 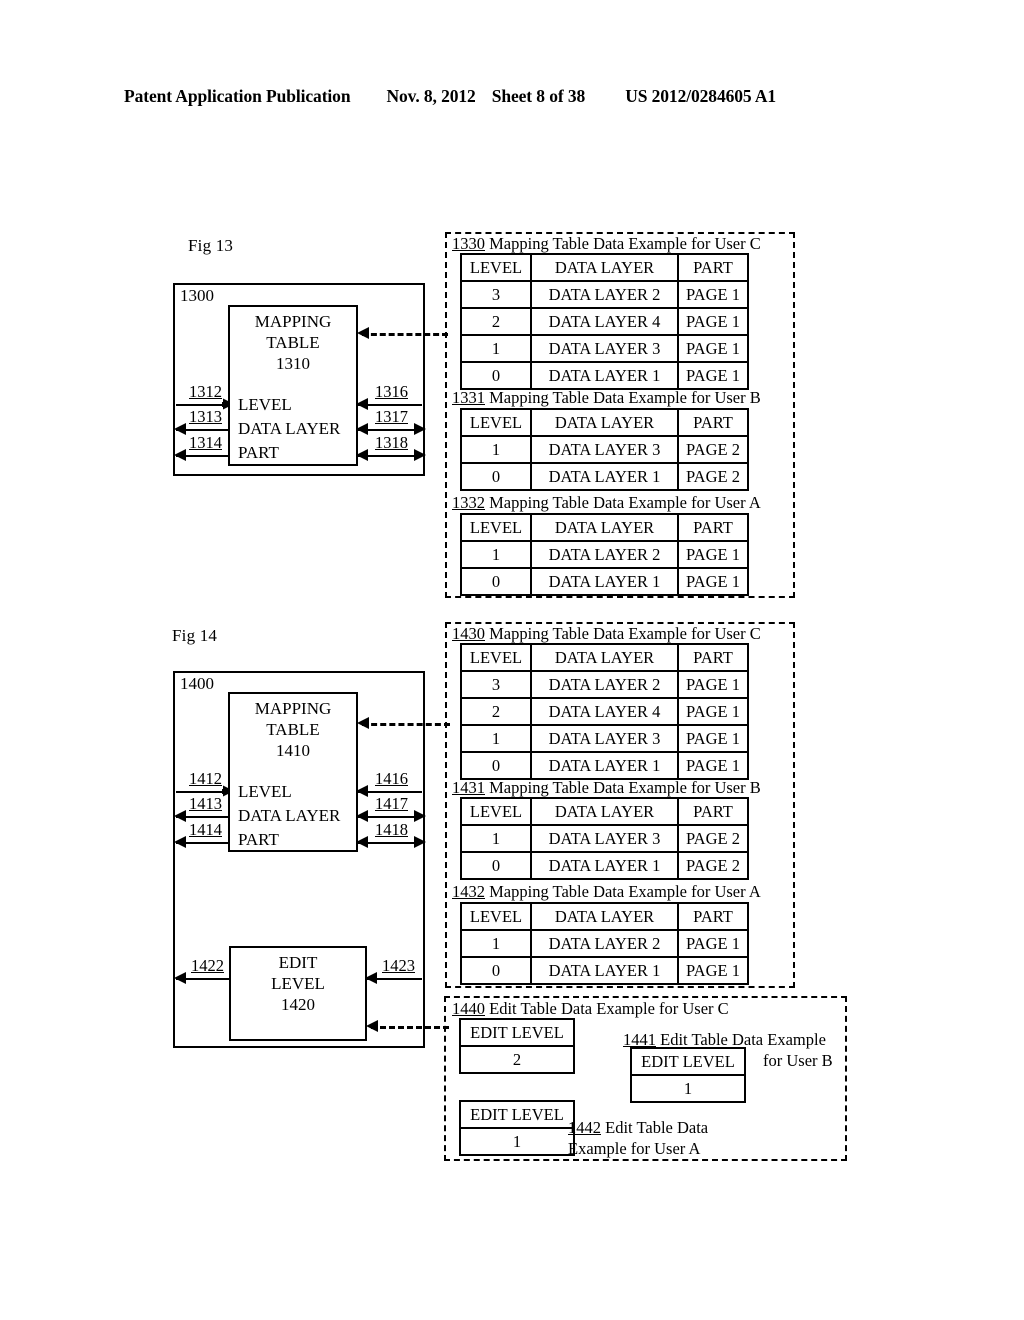 What do you see at coordinates (688, 1061) in the screenshot?
I see `table-header-row: EDIT LEVEL` at bounding box center [688, 1061].